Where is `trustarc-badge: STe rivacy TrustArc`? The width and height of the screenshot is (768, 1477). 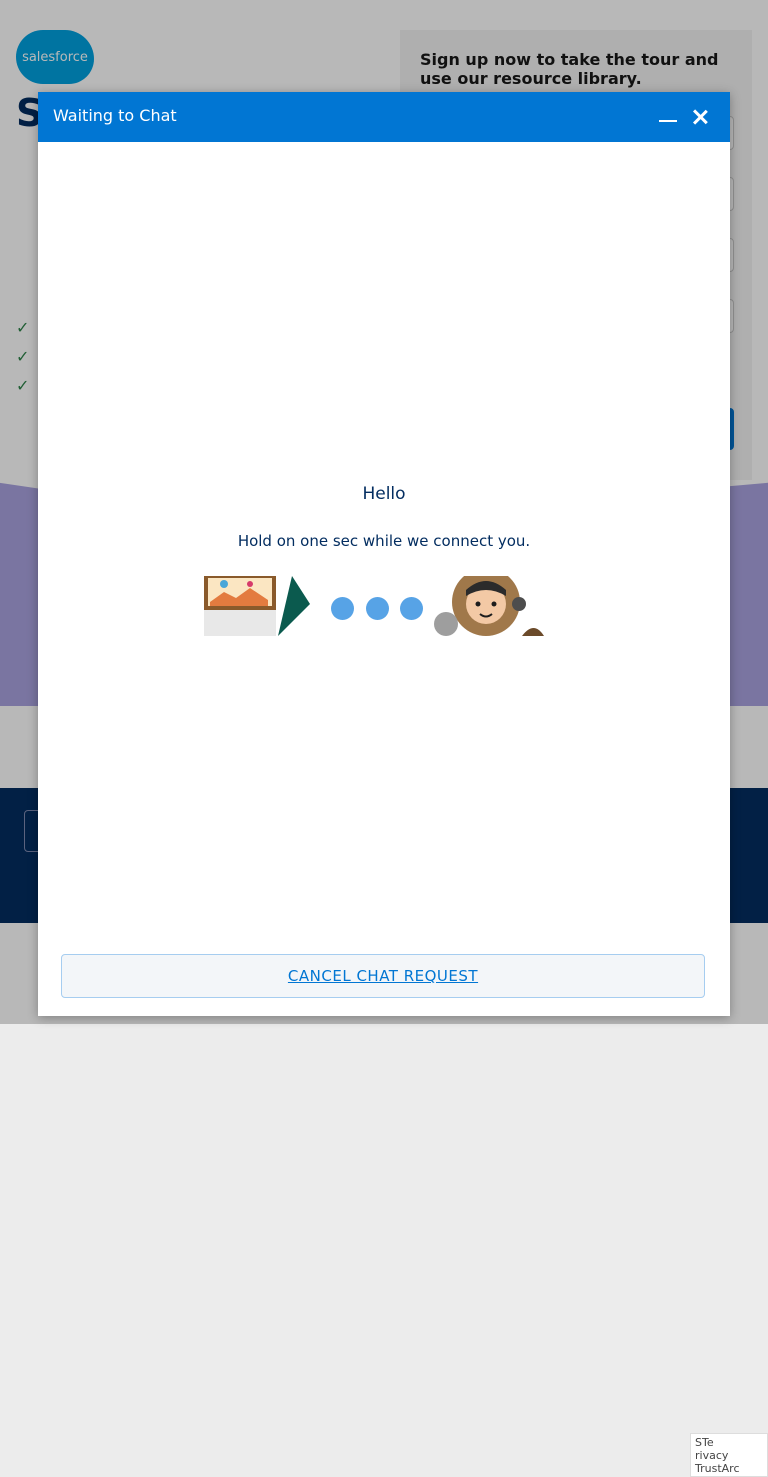 trustarc-badge: STe rivacy TrustArc is located at coordinates (729, 1455).